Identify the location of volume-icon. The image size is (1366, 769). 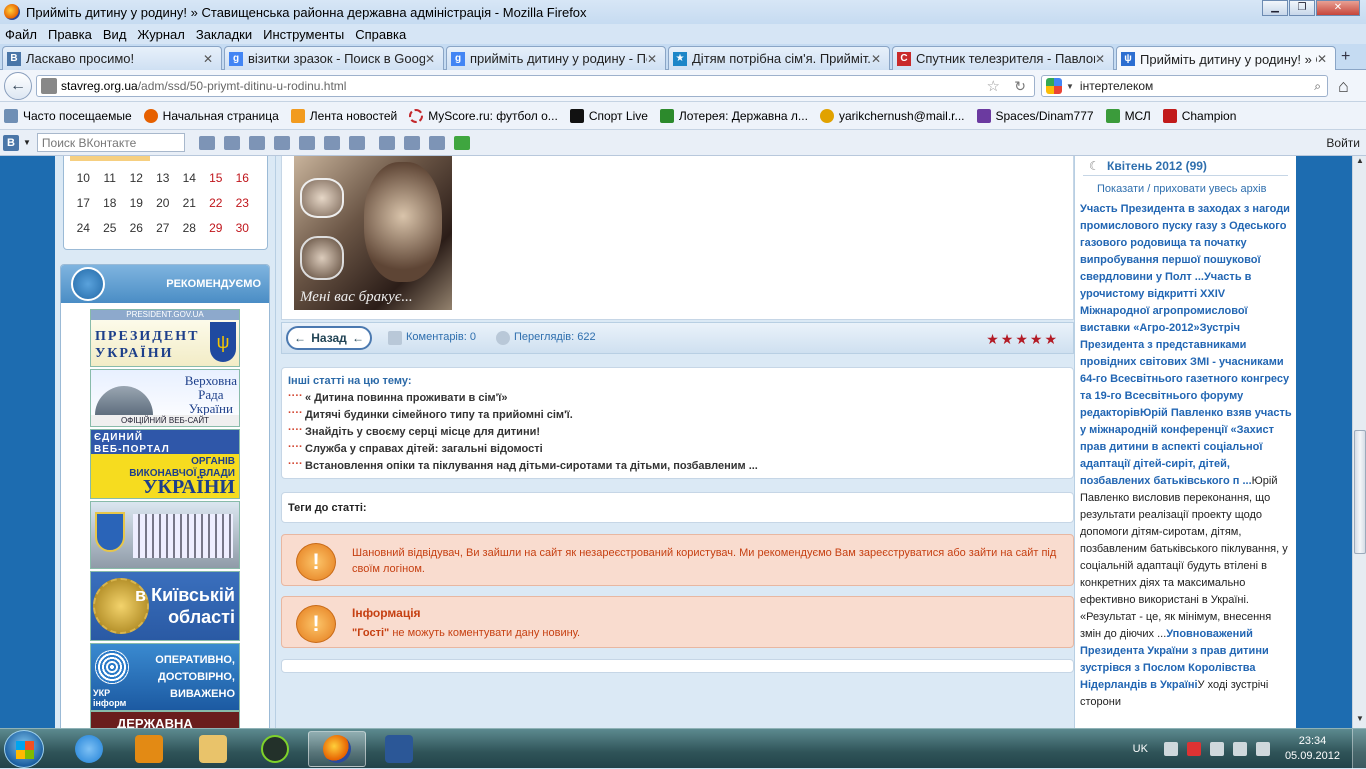
(1262, 749).